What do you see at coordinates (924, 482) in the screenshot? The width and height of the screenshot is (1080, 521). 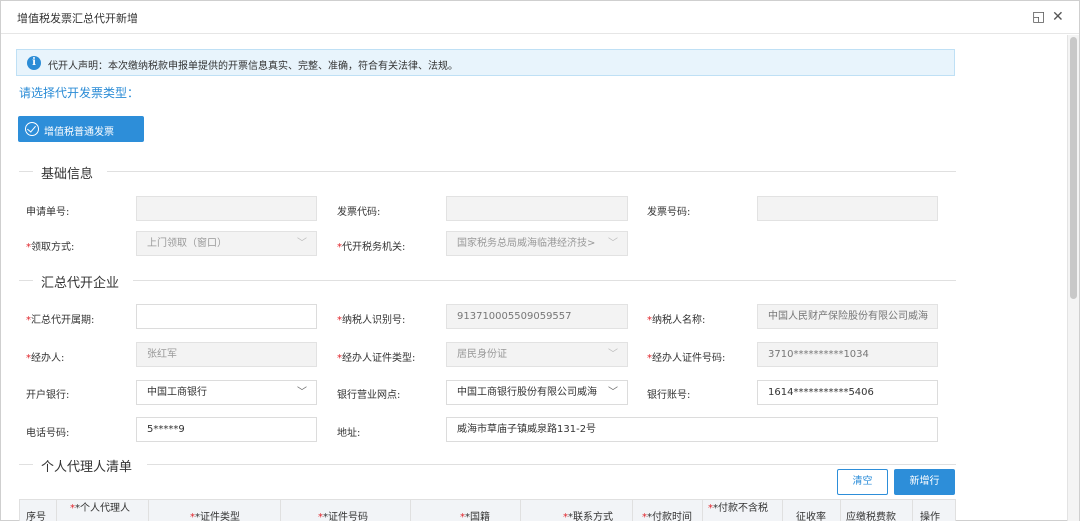 I see `add-row-button: 新增行` at bounding box center [924, 482].